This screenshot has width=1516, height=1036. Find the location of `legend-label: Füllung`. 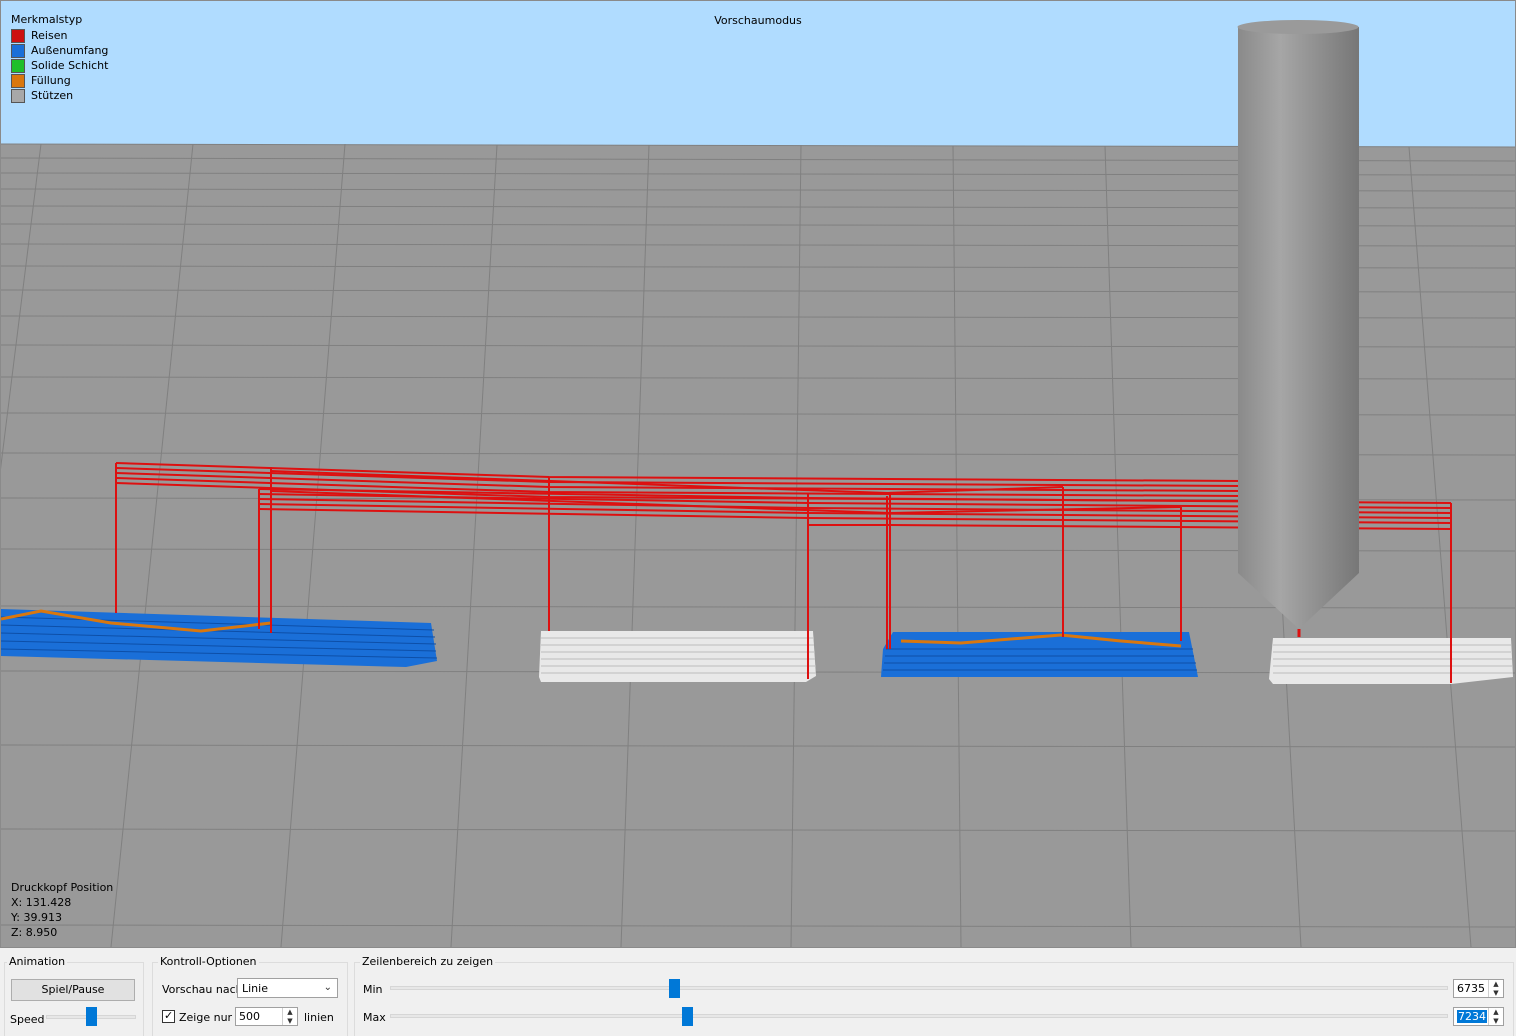

legend-label: Füllung is located at coordinates (51, 80).